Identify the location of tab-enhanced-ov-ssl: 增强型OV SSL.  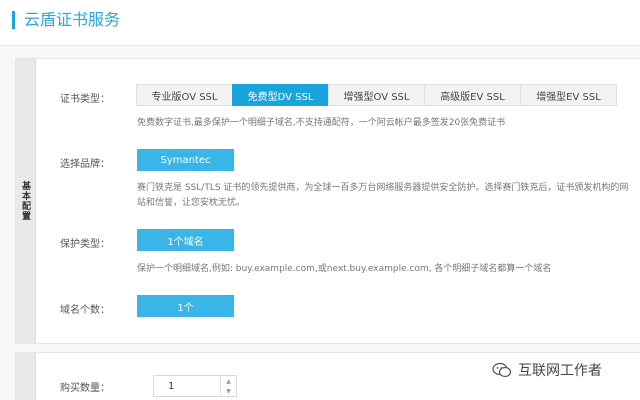
(376, 95).